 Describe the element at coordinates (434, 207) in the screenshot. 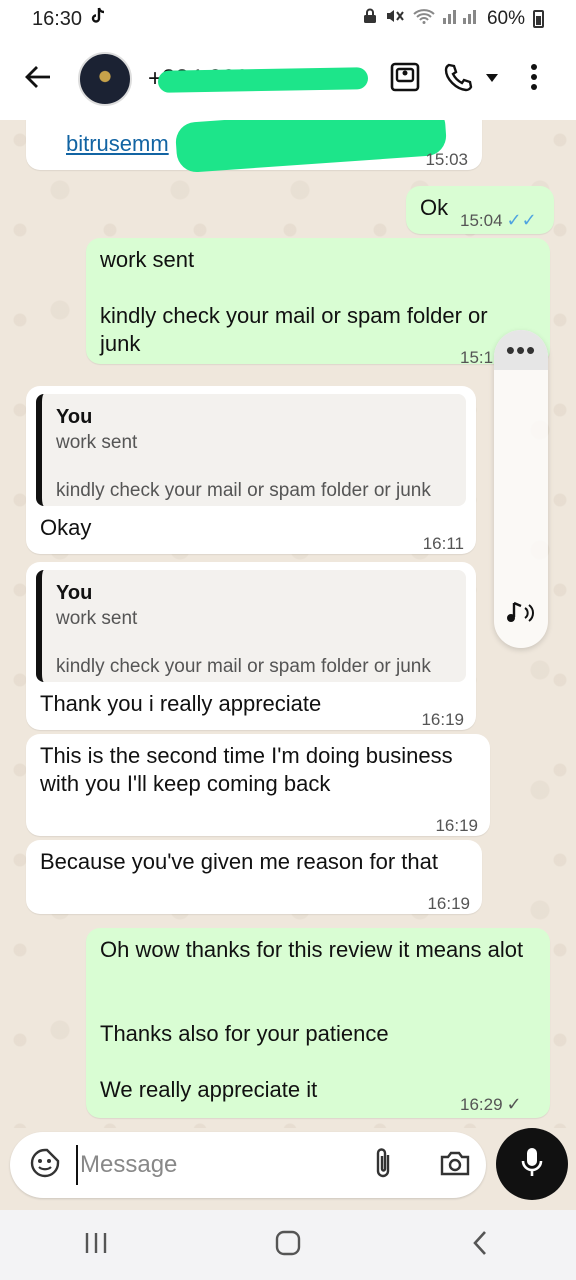

I see `message-text: Ok` at that location.